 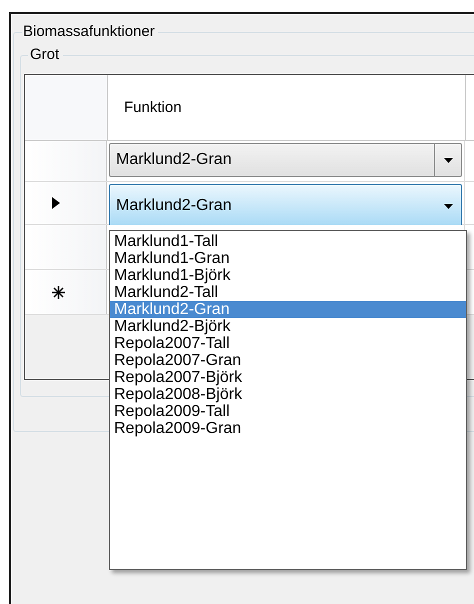 I want to click on dropdown-option: Marklund2-Gran, so click(x=288, y=309).